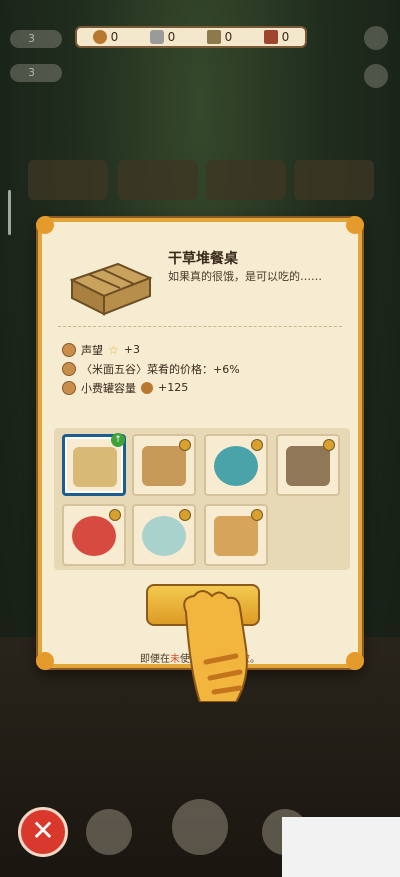 The width and height of the screenshot is (400, 877). I want to click on scroll-indicator, so click(9, 212).